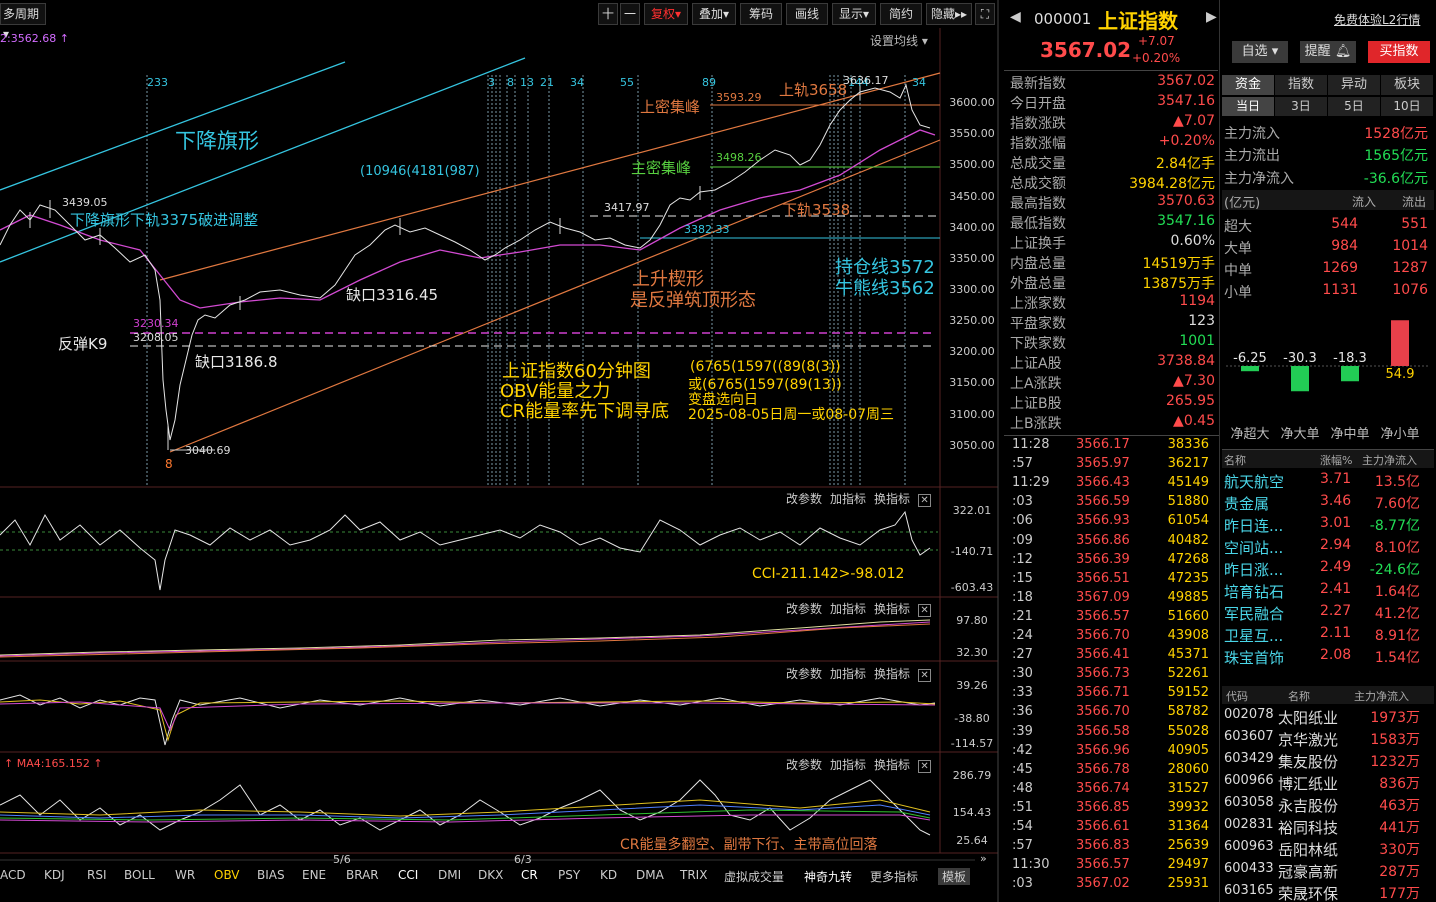 The height and width of the screenshot is (902, 1436). Describe the element at coordinates (848, 499) in the screenshot. I see `sub1-add: 加指标` at that location.